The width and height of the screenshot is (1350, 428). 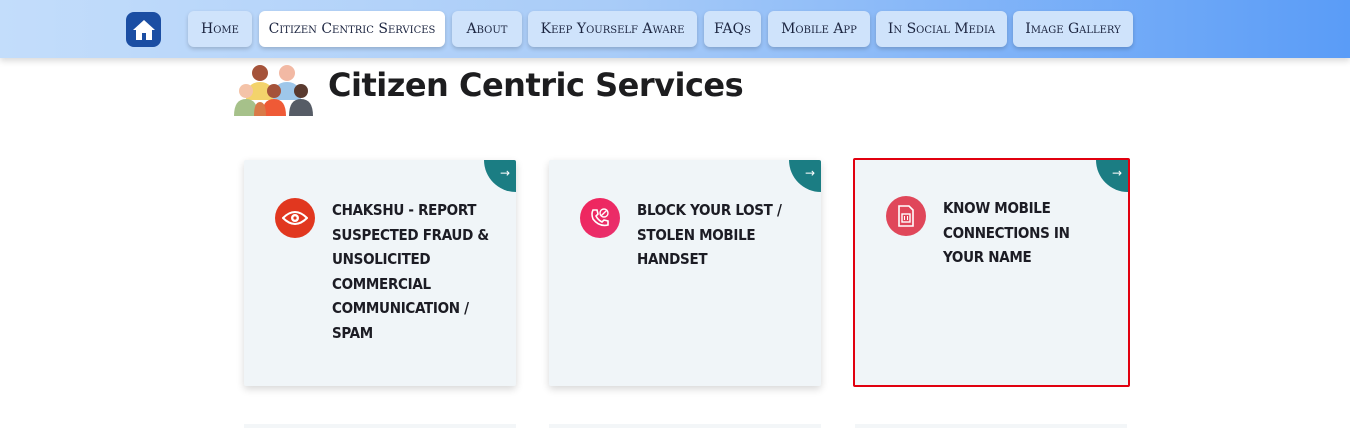 I want to click on nav-home: Home, so click(x=220, y=29).